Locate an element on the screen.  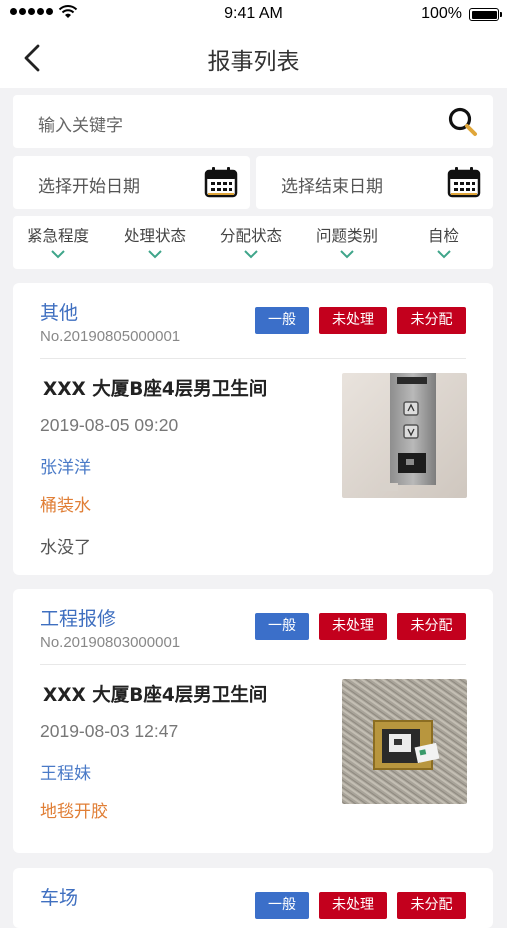
filter-label: 自检 is located at coordinates (444, 236).